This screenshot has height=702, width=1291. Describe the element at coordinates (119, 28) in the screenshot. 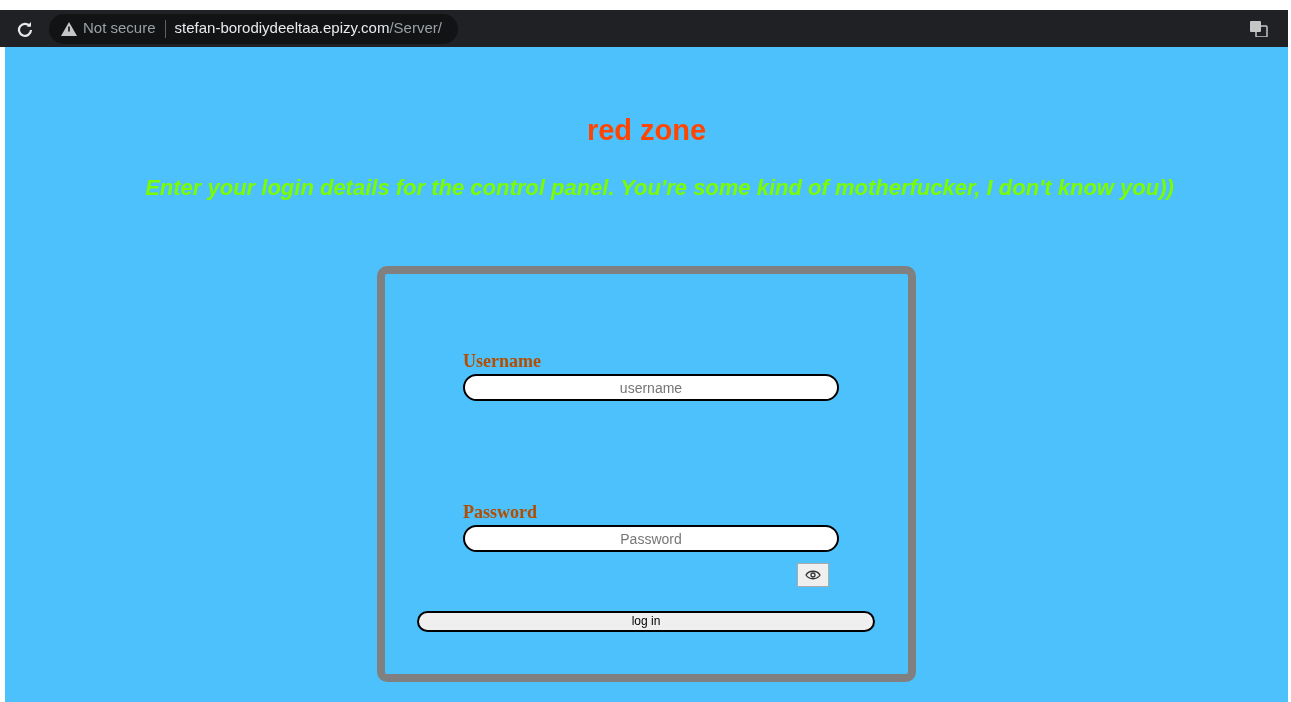

I see `security-label: Not secure` at that location.